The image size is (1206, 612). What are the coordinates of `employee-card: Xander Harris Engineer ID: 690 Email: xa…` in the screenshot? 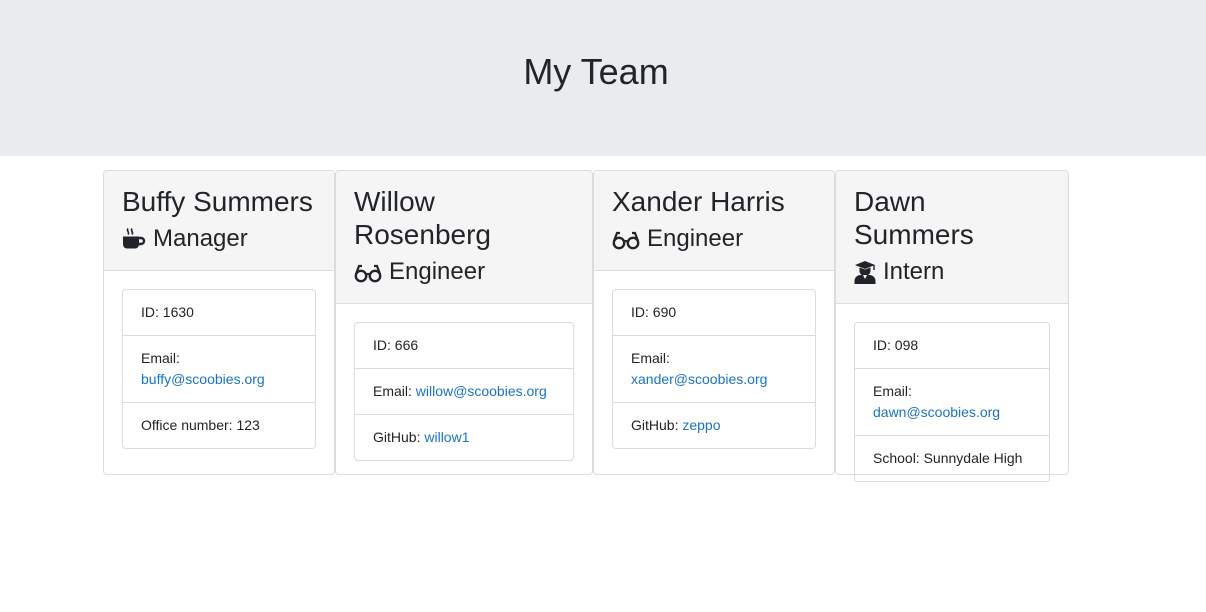 It's located at (714, 322).